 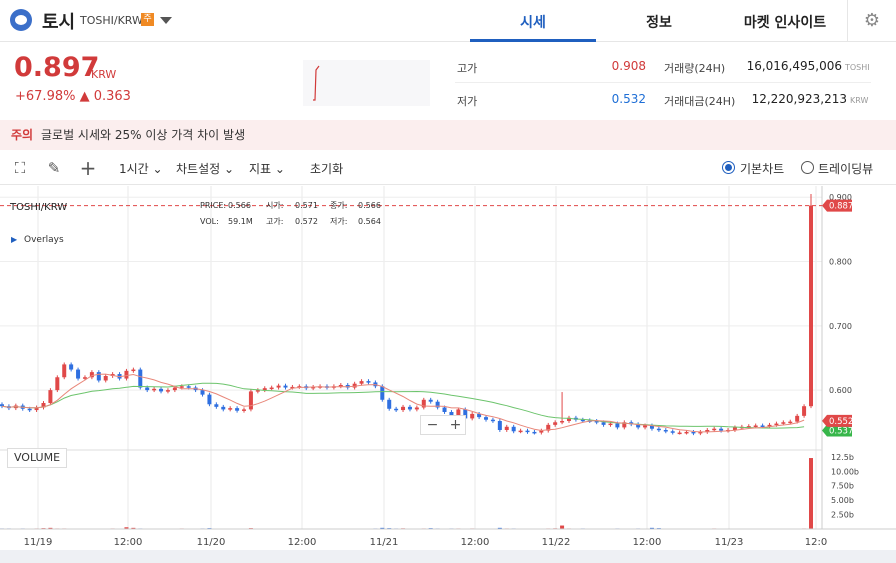 I want to click on chart-settings-dropdown: 차트설정 ⌄, so click(x=205, y=168).